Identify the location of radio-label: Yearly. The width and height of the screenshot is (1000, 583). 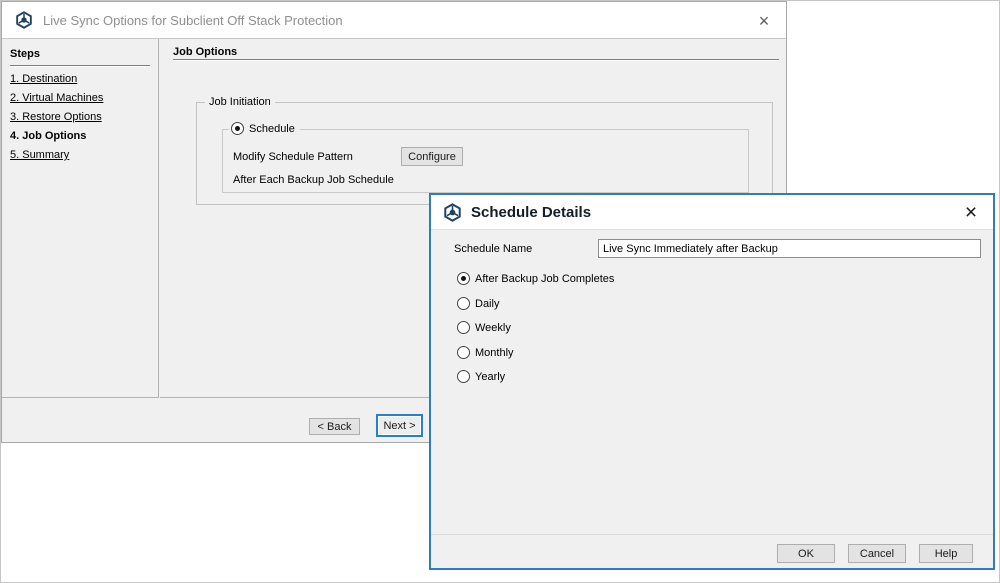
(490, 376).